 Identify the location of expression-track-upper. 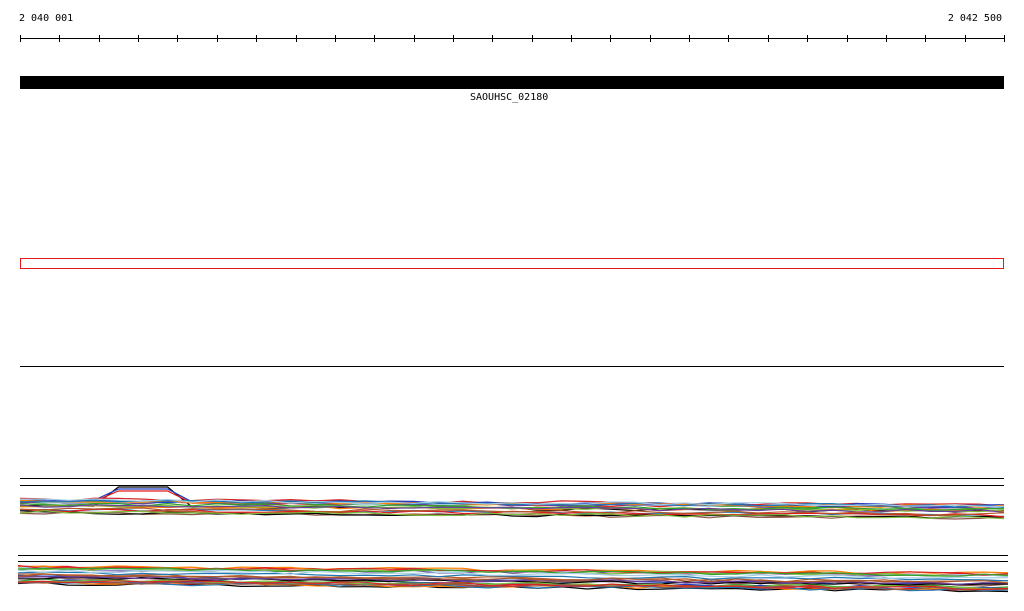
(512, 499).